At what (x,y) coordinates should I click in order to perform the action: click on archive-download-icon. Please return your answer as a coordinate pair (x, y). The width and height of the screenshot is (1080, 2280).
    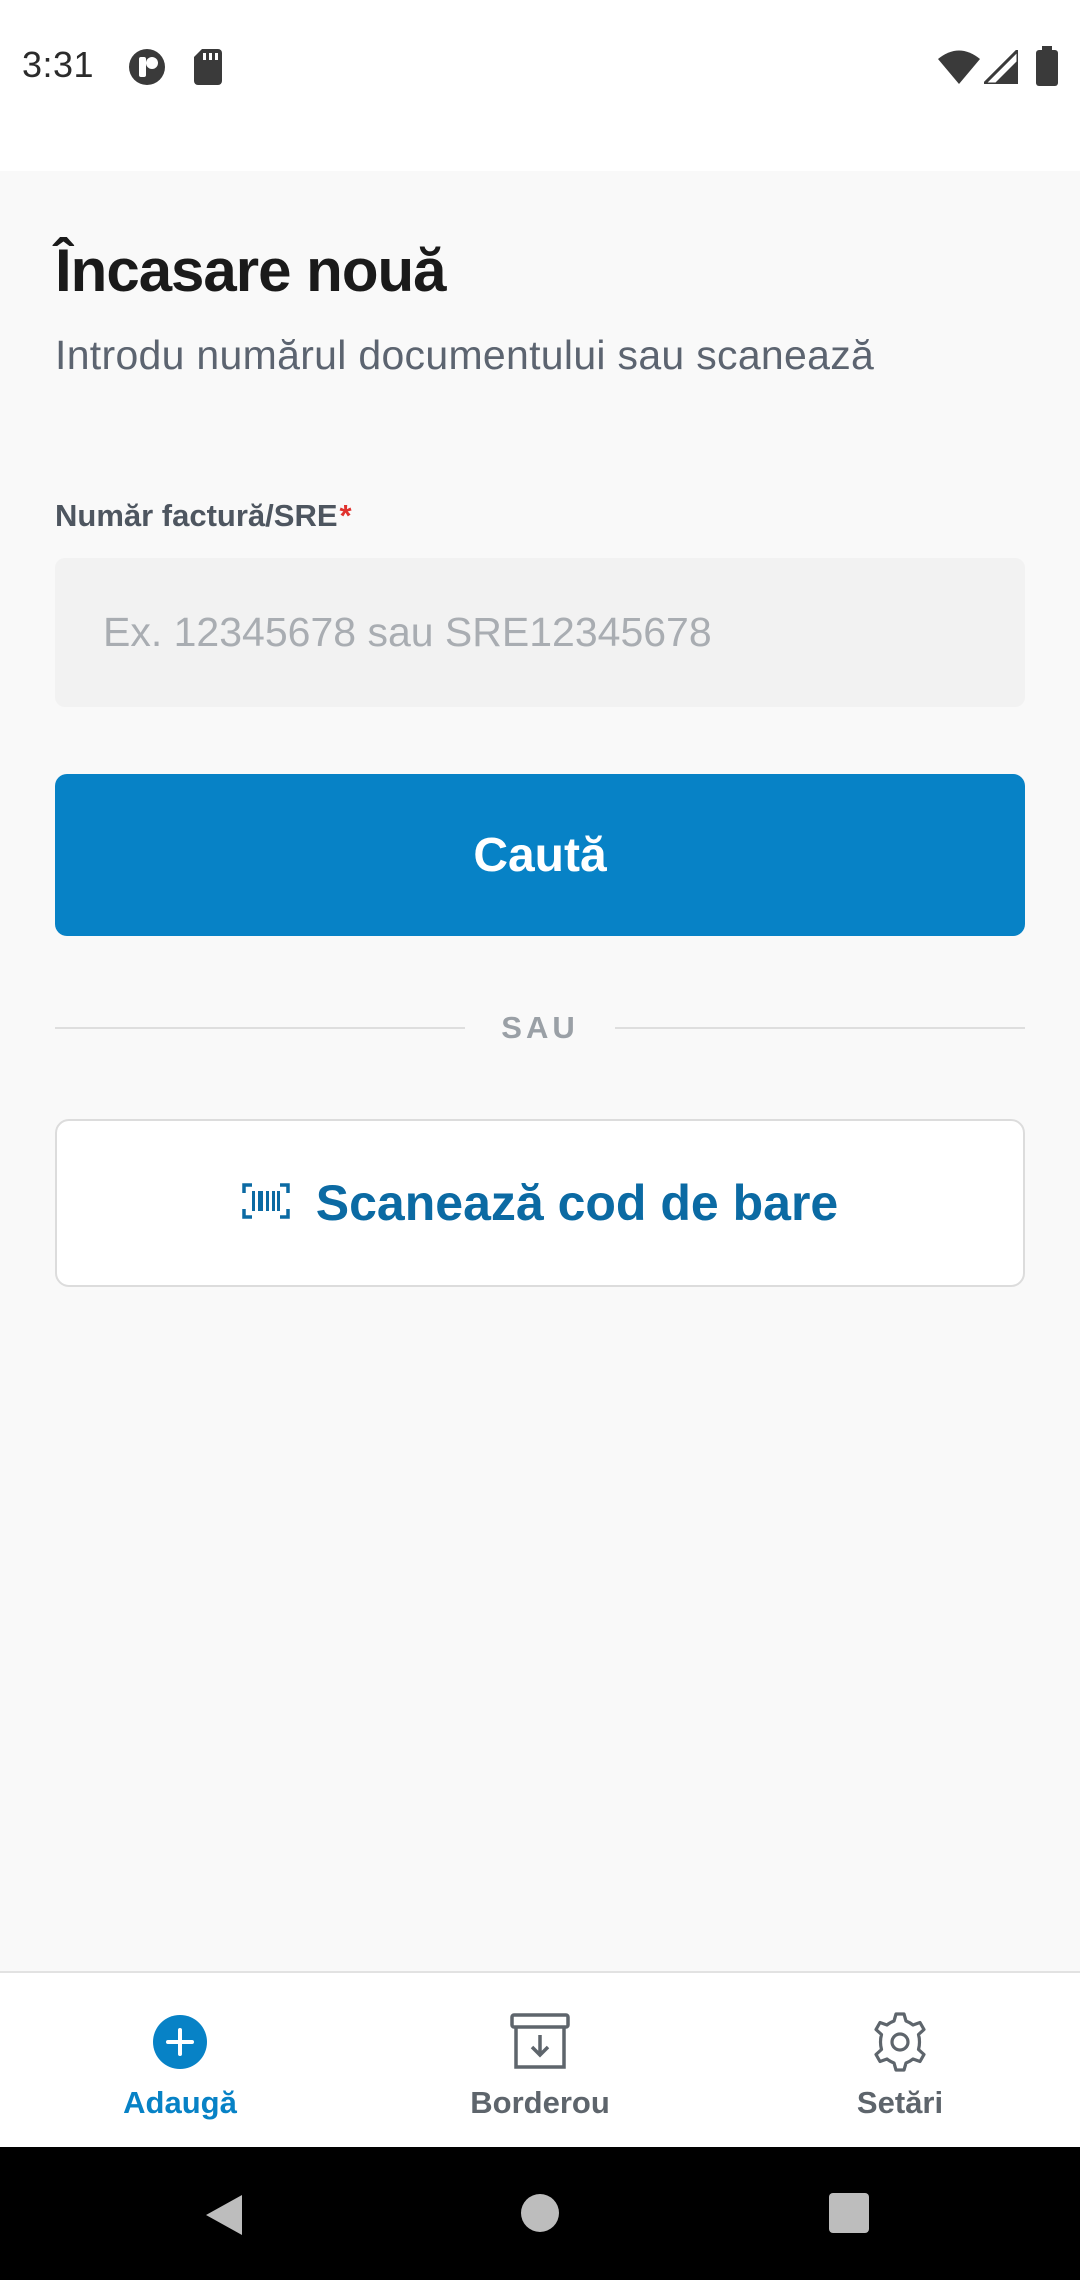
    Looking at the image, I should click on (540, 2042).